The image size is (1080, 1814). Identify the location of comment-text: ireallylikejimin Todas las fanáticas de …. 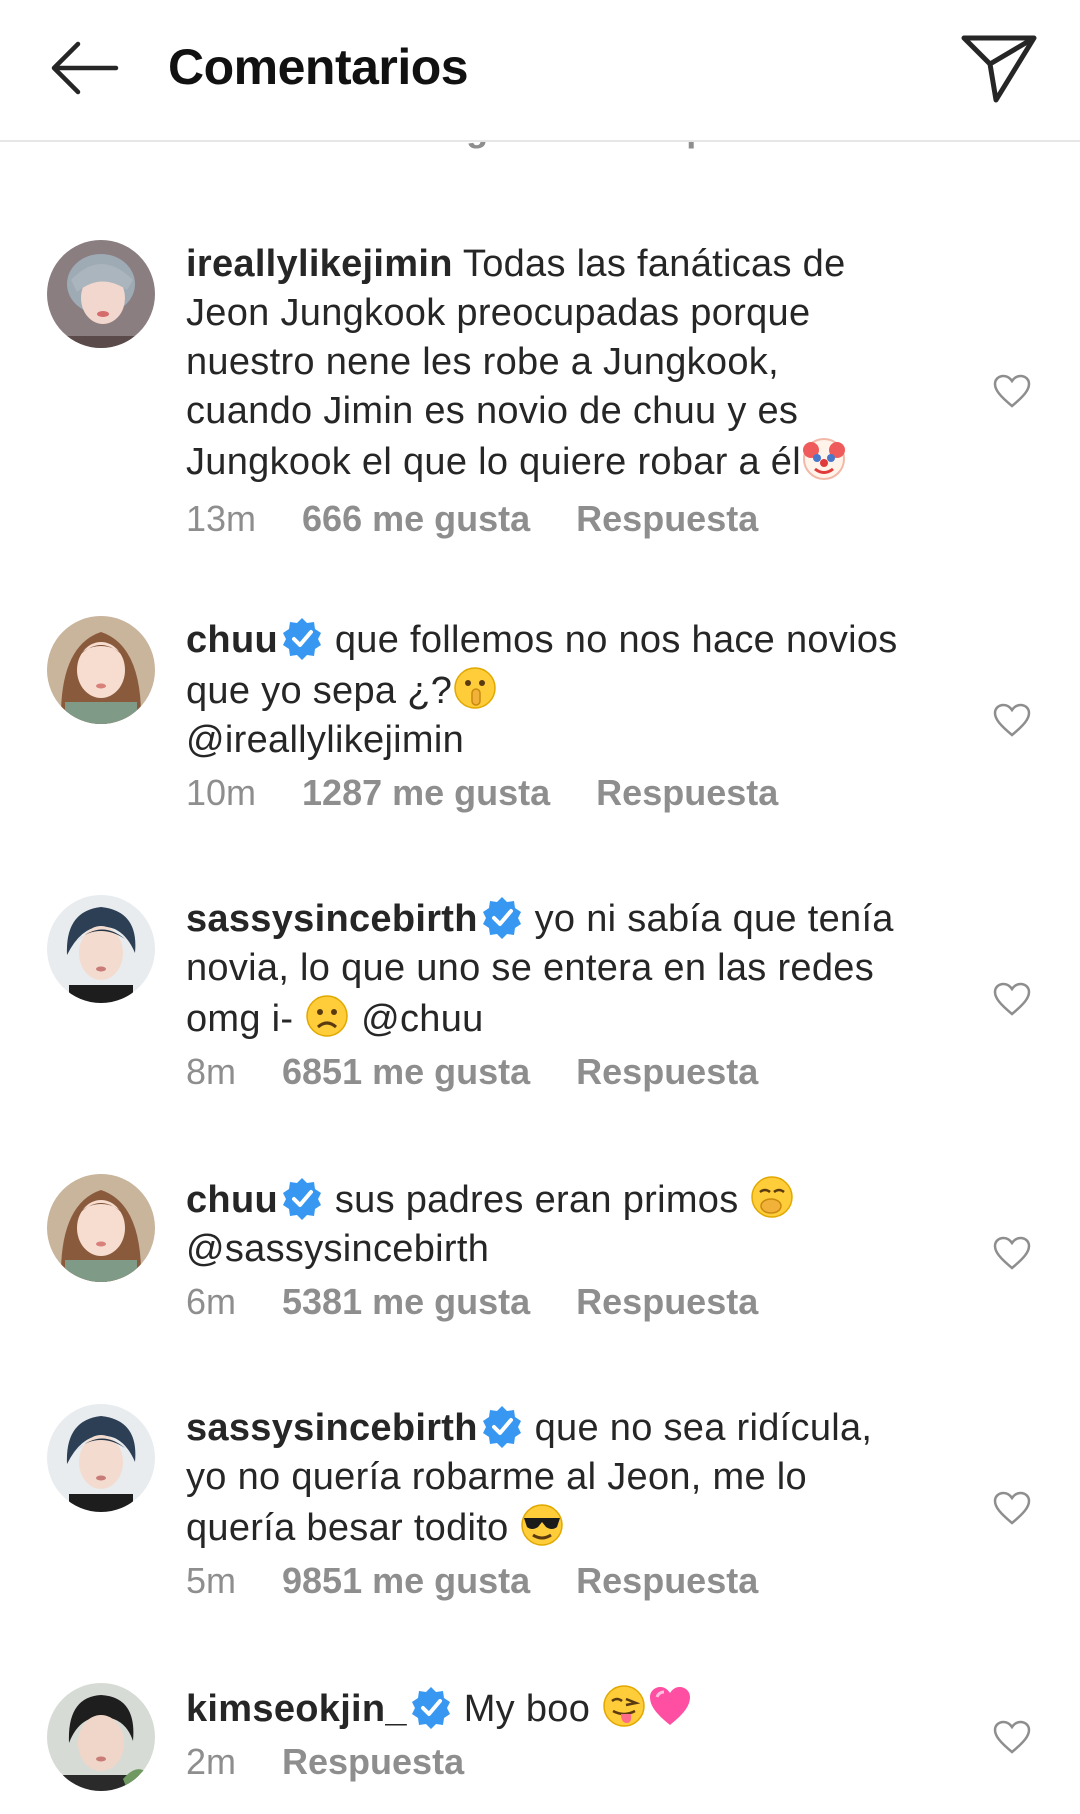
(546, 363).